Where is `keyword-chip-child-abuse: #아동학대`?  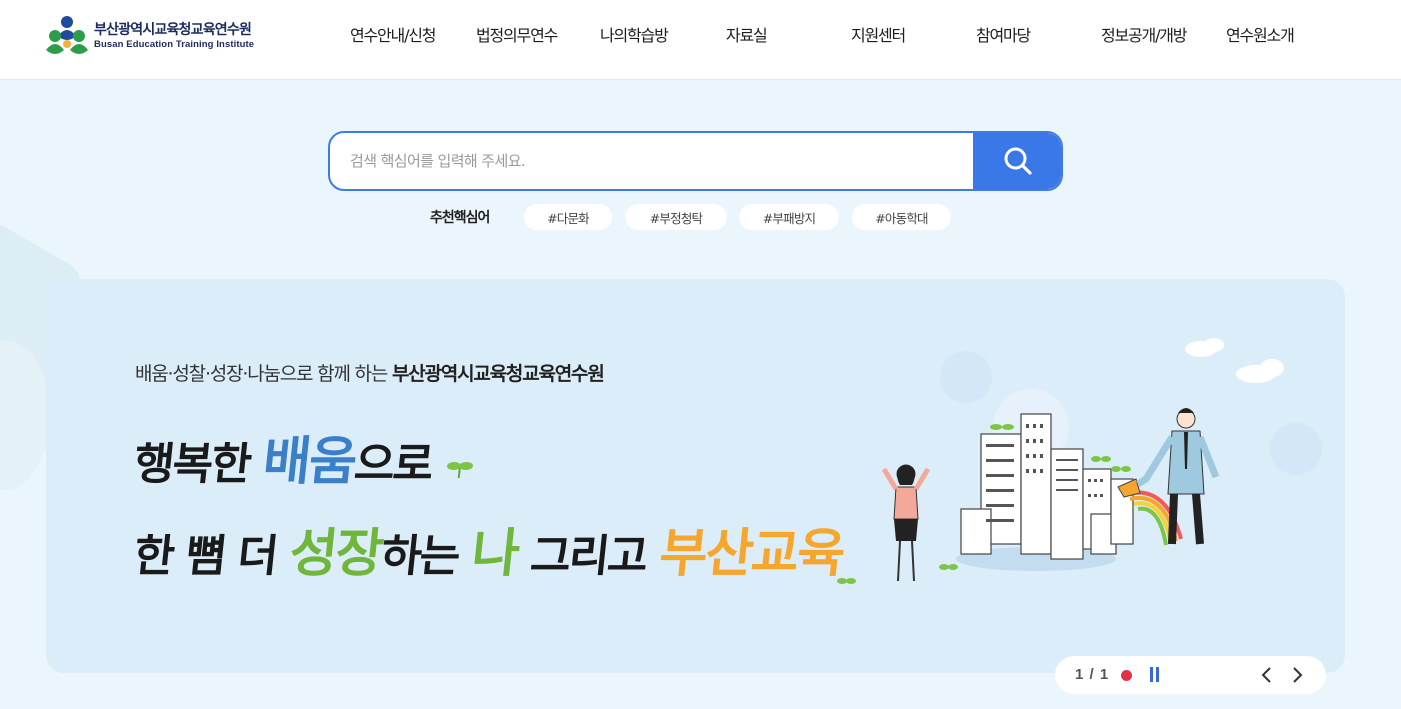 keyword-chip-child-abuse: #아동학대 is located at coordinates (901, 217).